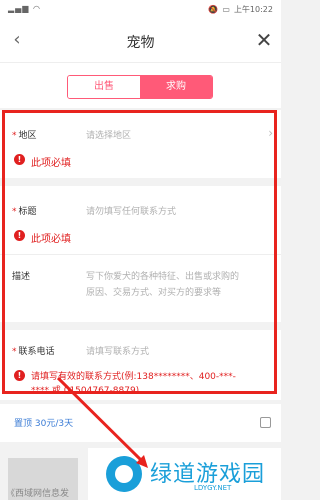  What do you see at coordinates (162, 285) in the screenshot?
I see `desc-input: 写下你爱犬的各种特征、出售或求购的 原因、交易方式、对买方的要求等` at bounding box center [162, 285].